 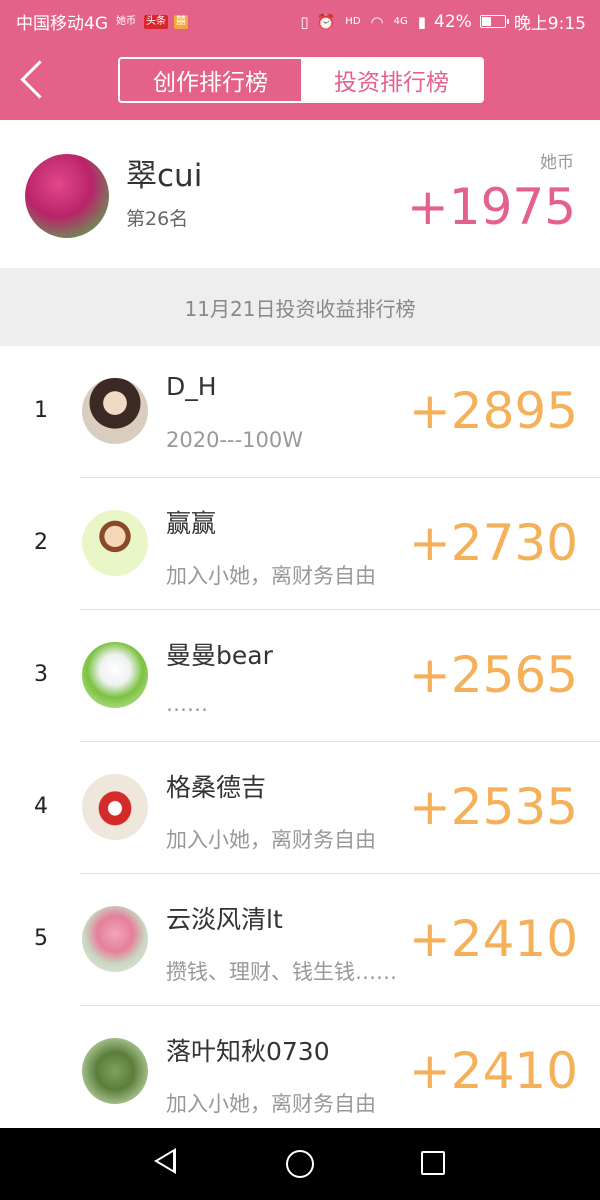 What do you see at coordinates (400, 21) in the screenshot?
I see `network-type-icon: 4G` at bounding box center [400, 21].